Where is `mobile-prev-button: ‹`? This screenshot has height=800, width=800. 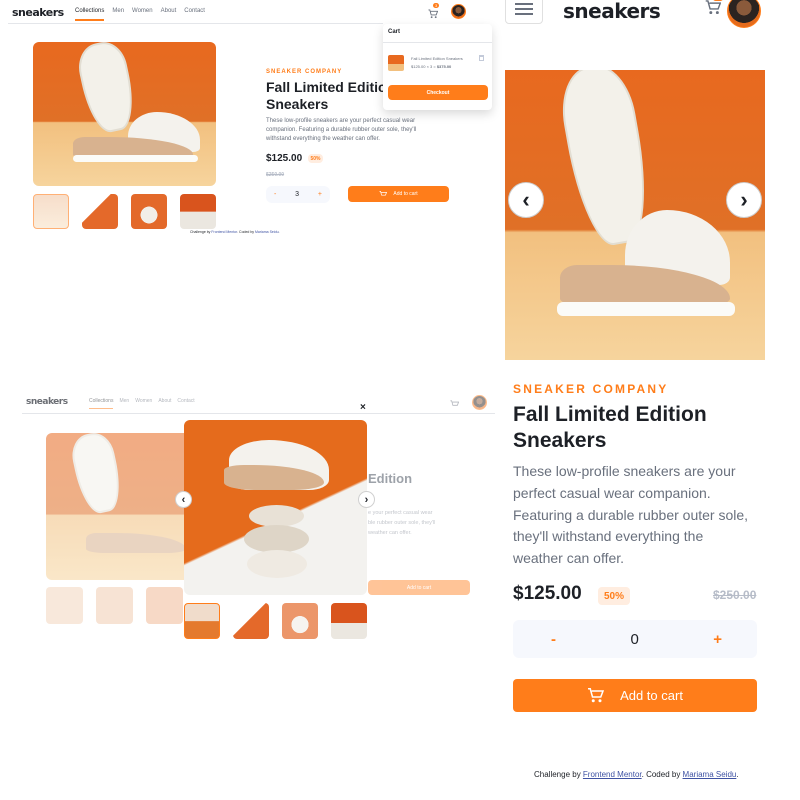 mobile-prev-button: ‹ is located at coordinates (526, 200).